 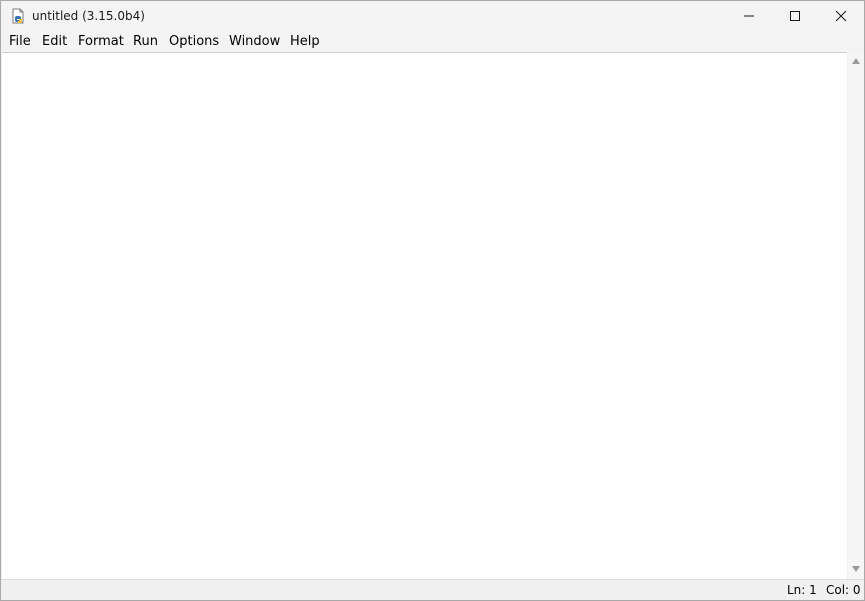 What do you see at coordinates (856, 569) in the screenshot?
I see `scroll-down-arrow-icon` at bounding box center [856, 569].